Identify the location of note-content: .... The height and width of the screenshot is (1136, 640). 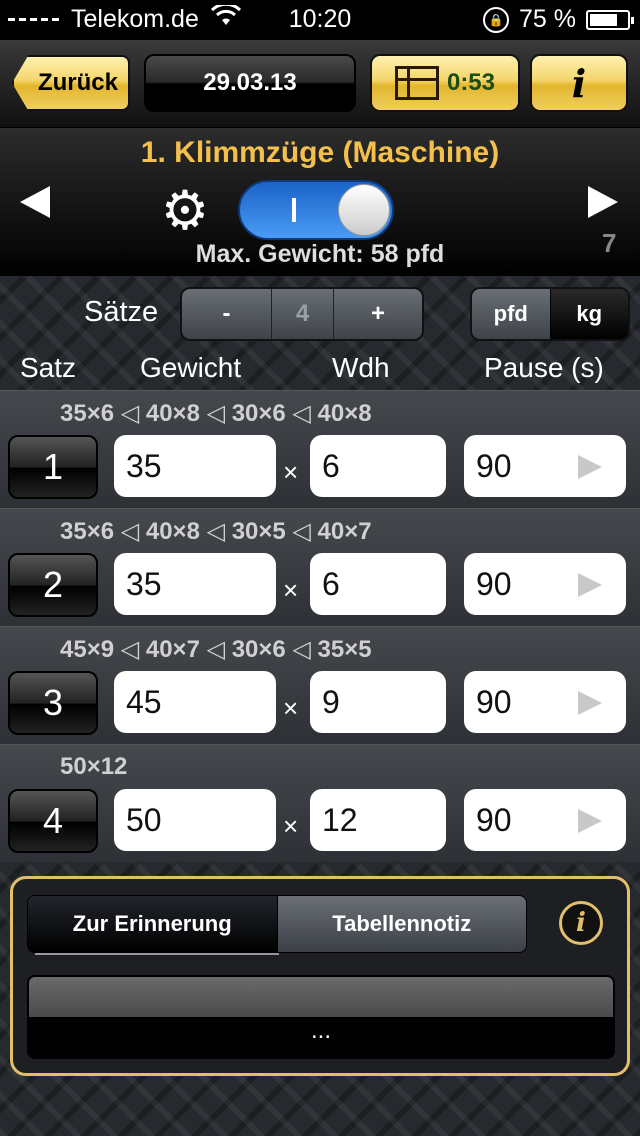
(321, 1037).